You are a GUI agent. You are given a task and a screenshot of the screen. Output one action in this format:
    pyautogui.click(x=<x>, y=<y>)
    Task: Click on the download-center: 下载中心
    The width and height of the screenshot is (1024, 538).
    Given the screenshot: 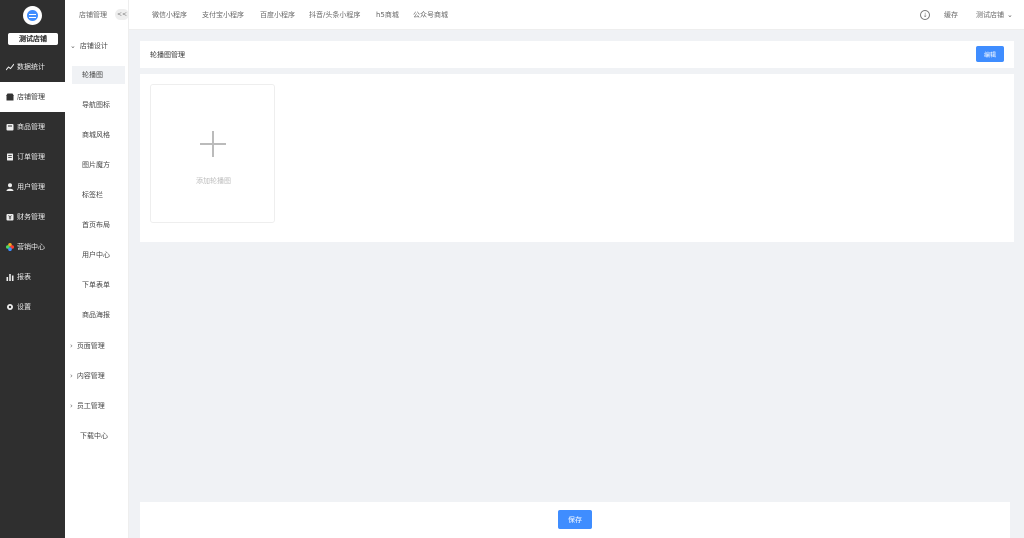 What is the action you would take?
    pyautogui.click(x=94, y=436)
    